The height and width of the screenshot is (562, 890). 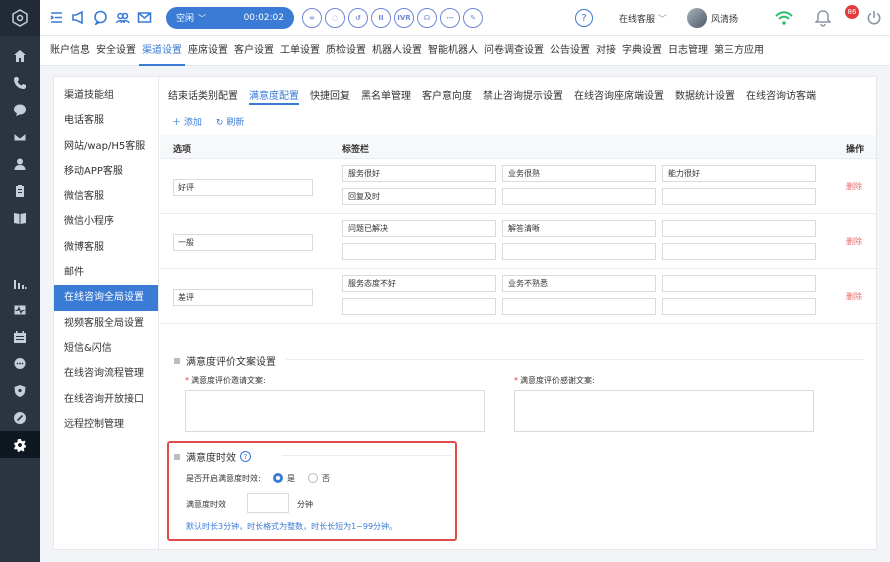 I want to click on tag-input: 能力很好, so click(x=739, y=173).